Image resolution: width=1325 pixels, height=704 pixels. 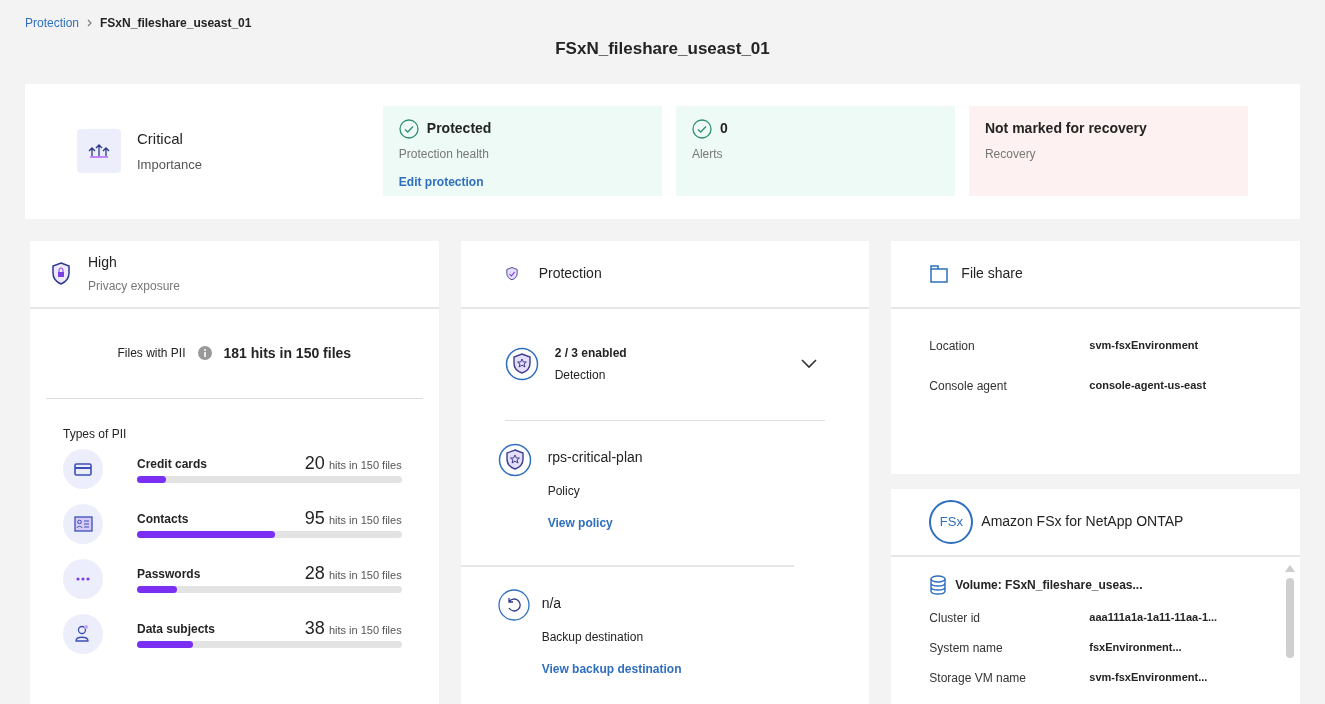 What do you see at coordinates (314, 627) in the screenshot?
I see `pii-count: 38` at bounding box center [314, 627].